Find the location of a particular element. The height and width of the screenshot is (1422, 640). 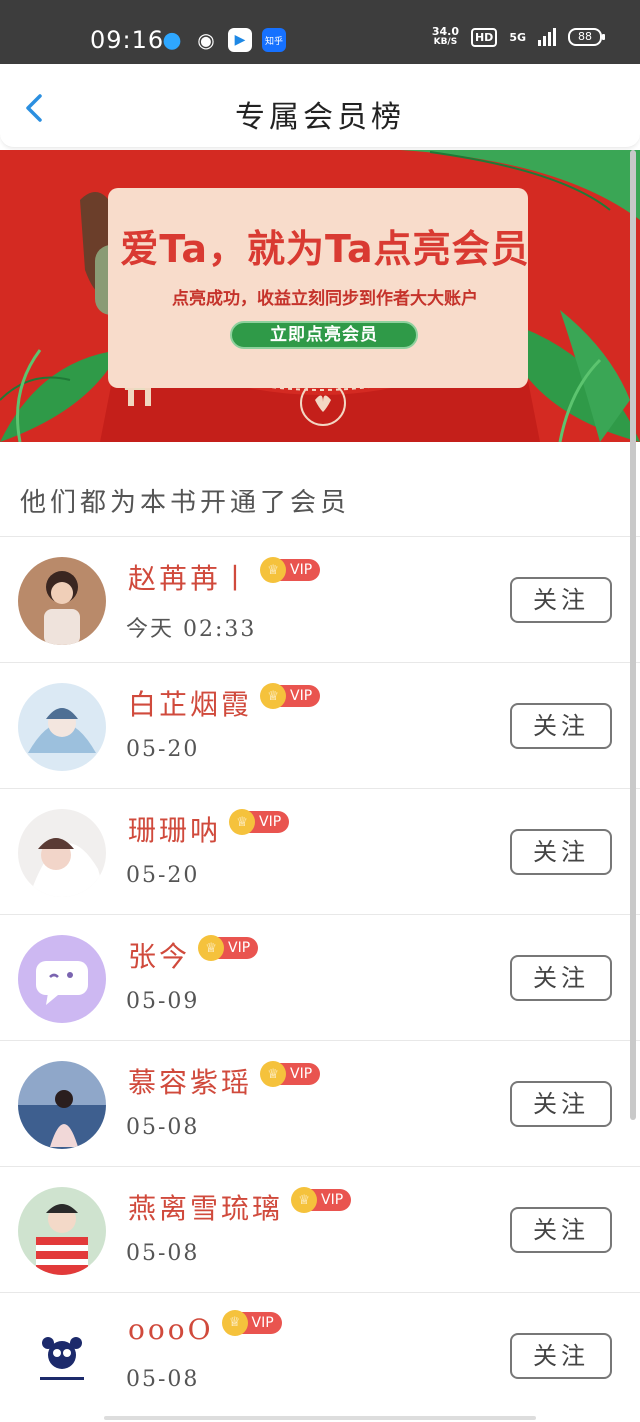

banner-subtitle: 点亮成功，收益立刻同步到作者大大账户 is located at coordinates (325, 299).